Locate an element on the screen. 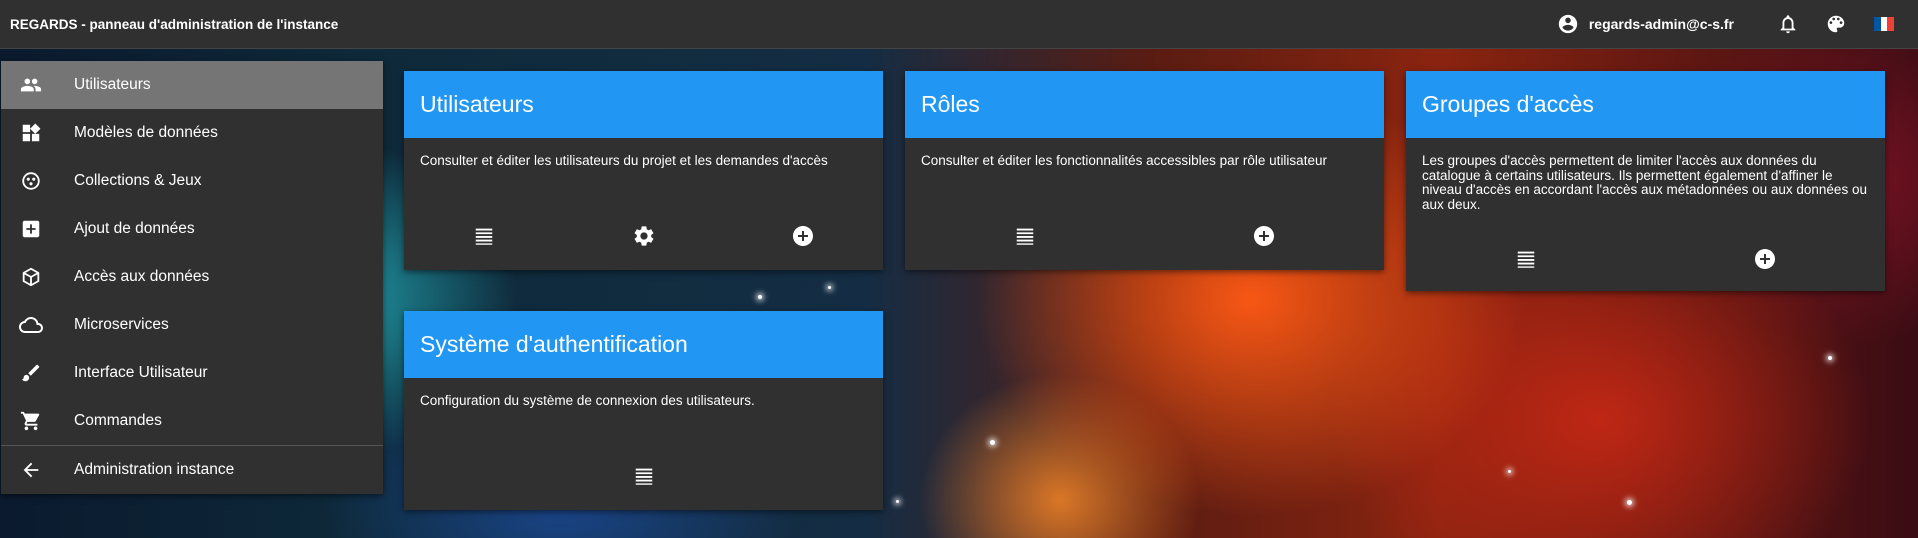 The height and width of the screenshot is (538, 1918). flag-fr-icon is located at coordinates (1884, 24).